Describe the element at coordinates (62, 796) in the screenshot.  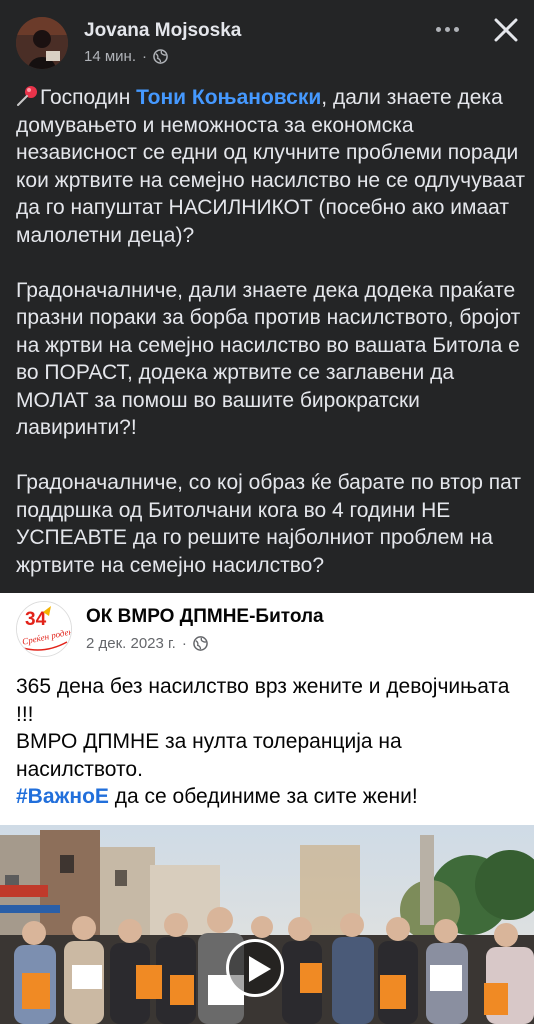
I see `hashtag-link: #ВажноЕ` at that location.